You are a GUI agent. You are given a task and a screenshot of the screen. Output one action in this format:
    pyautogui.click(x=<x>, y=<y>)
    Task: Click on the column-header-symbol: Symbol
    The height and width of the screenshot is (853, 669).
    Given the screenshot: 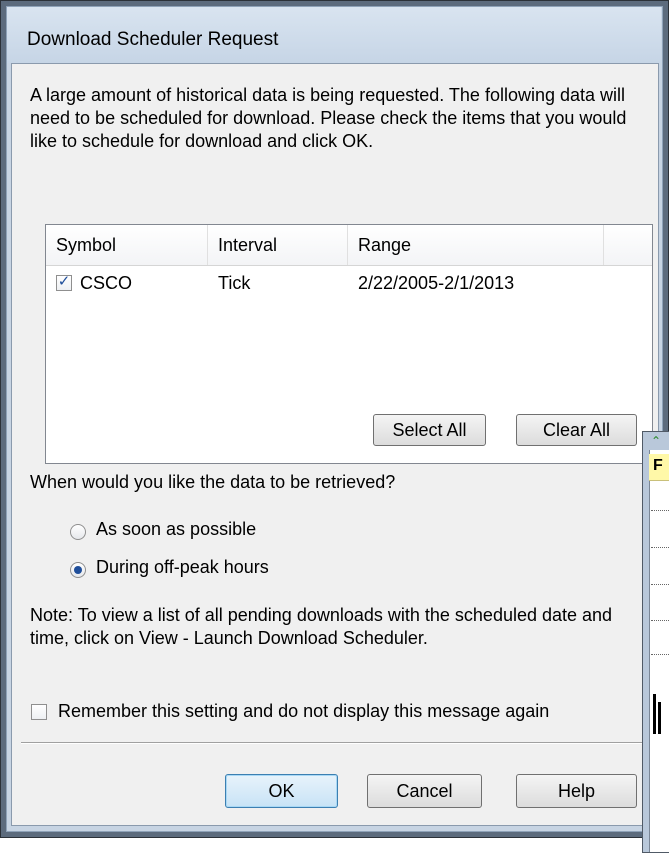 What is the action you would take?
    pyautogui.click(x=127, y=245)
    